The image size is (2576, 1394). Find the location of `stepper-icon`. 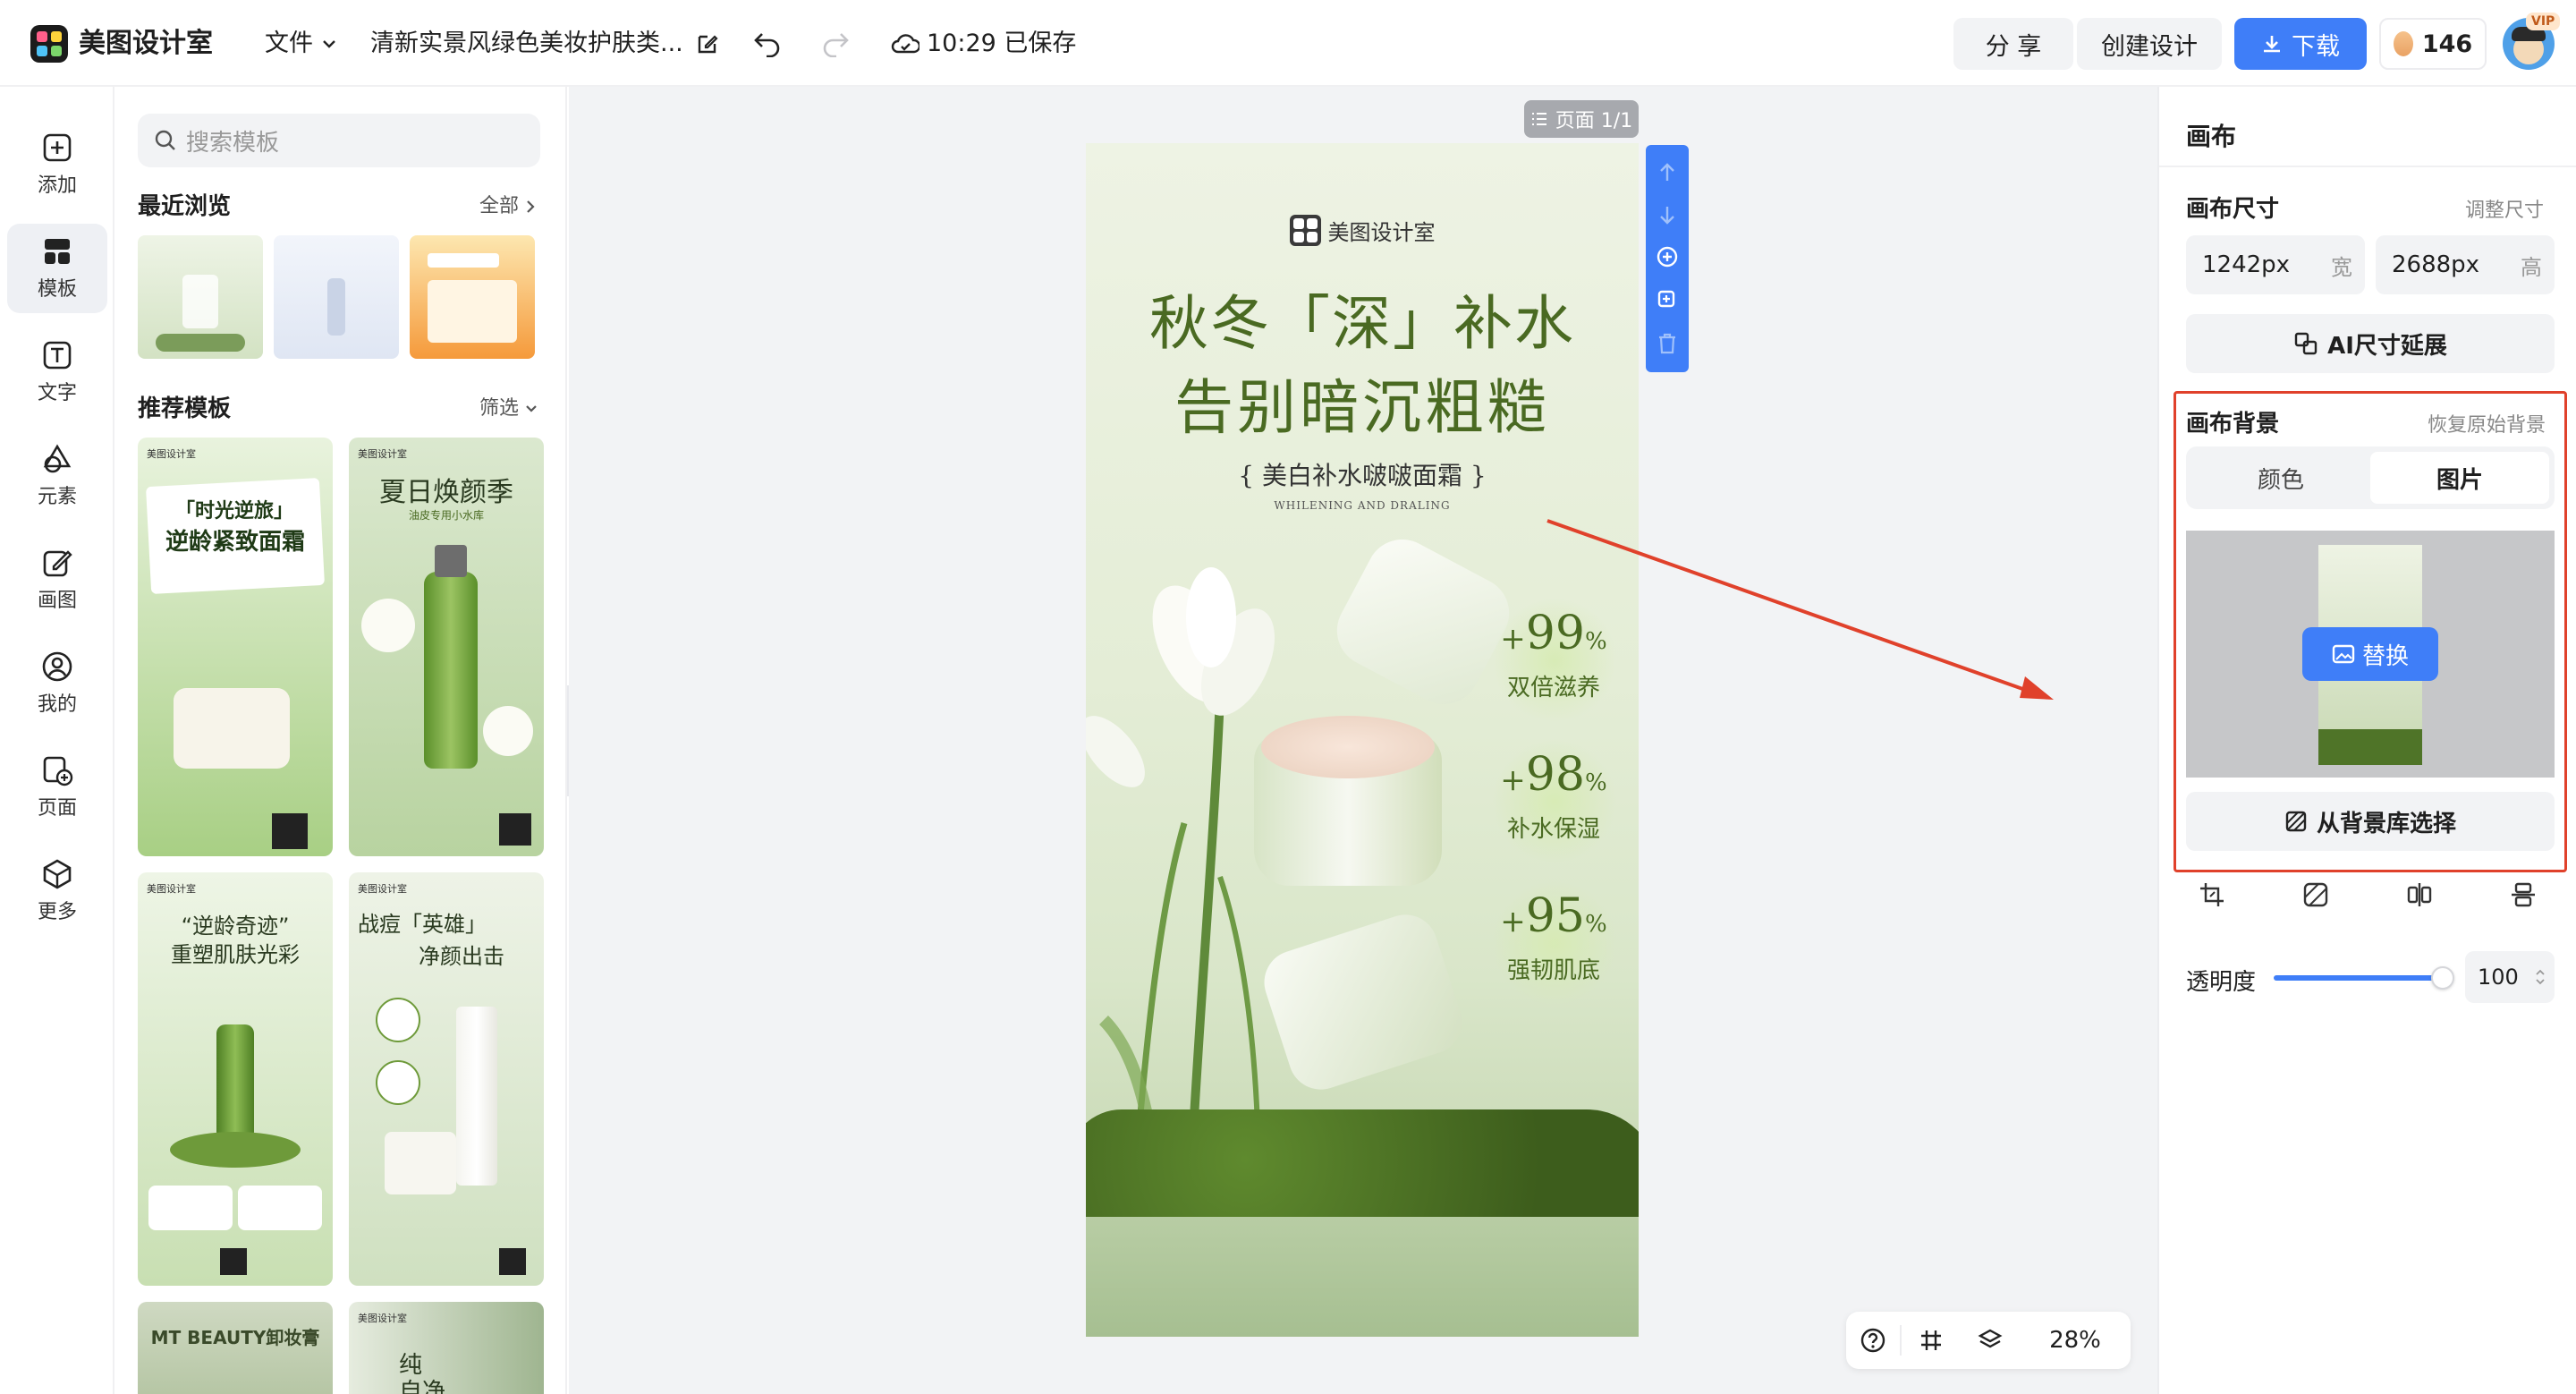

stepper-icon is located at coordinates (2540, 977).